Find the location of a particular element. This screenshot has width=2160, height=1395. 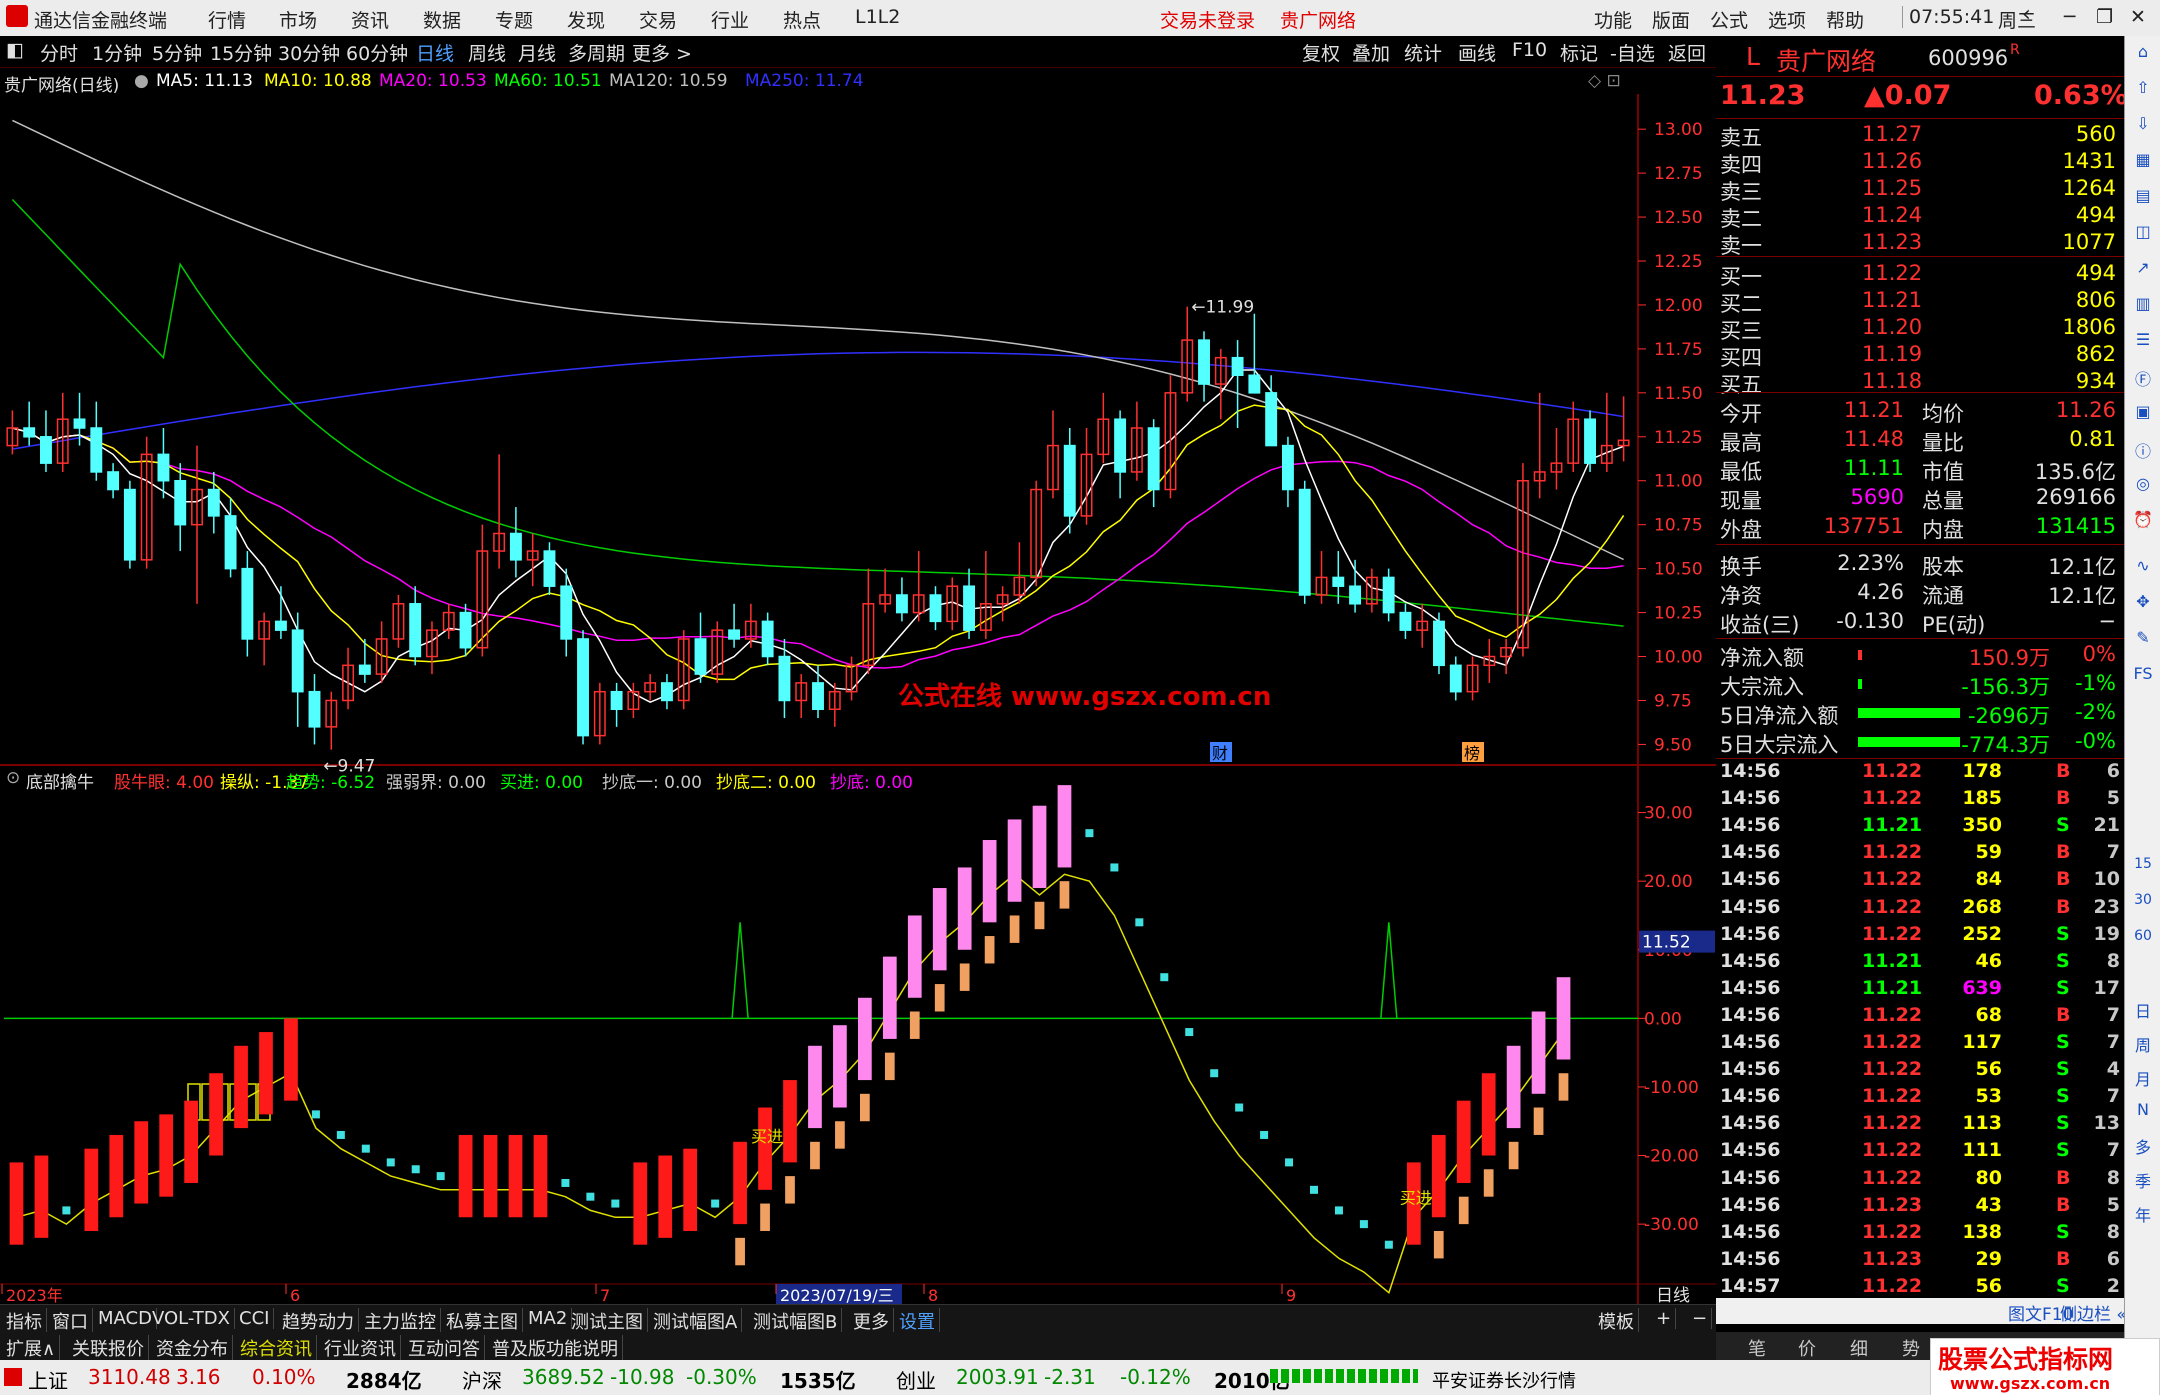

ma-settings-icon: ● is located at coordinates (141, 81).